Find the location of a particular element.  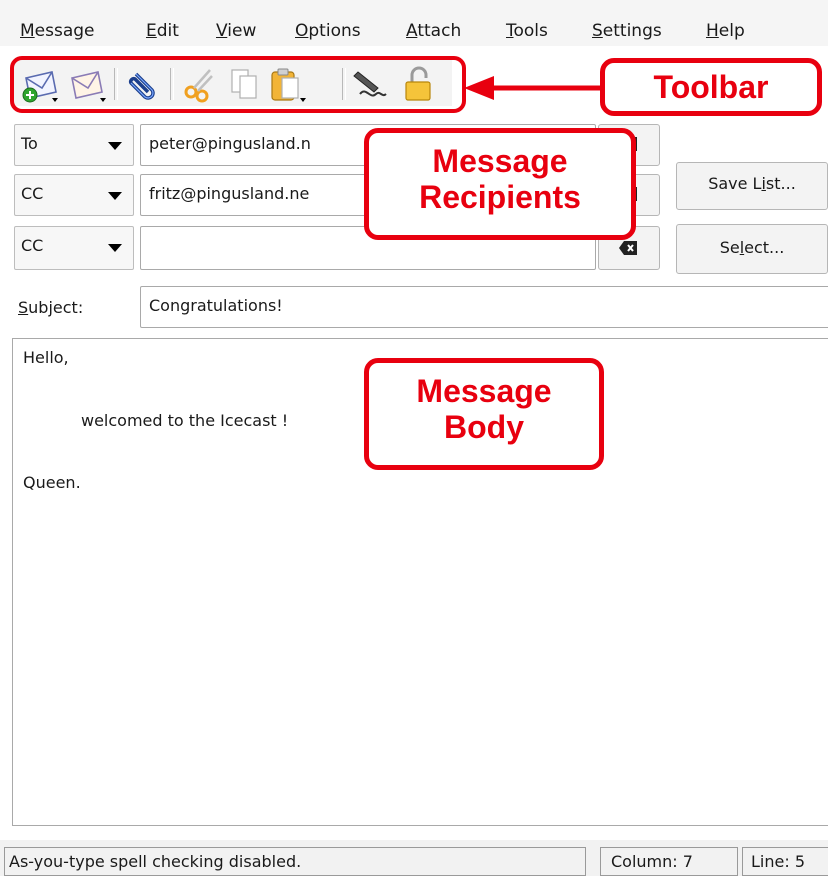

status-message: As-you-type spell checking disabled. is located at coordinates (295, 861).